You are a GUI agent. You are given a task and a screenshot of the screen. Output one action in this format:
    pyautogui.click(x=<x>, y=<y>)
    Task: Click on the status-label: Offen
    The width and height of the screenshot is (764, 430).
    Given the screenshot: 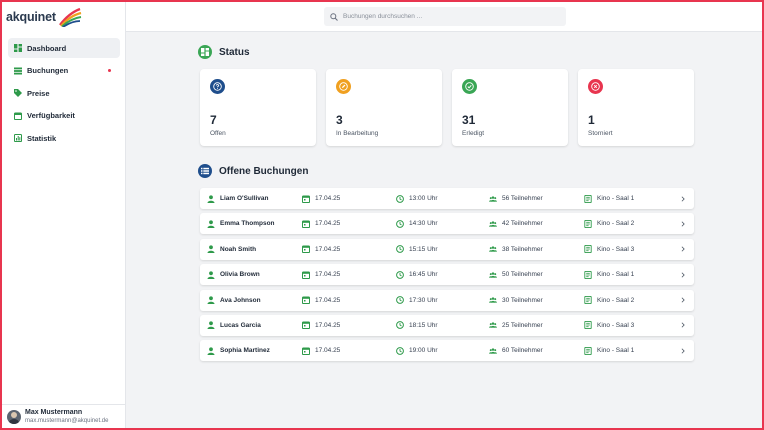 What is the action you would take?
    pyautogui.click(x=218, y=133)
    